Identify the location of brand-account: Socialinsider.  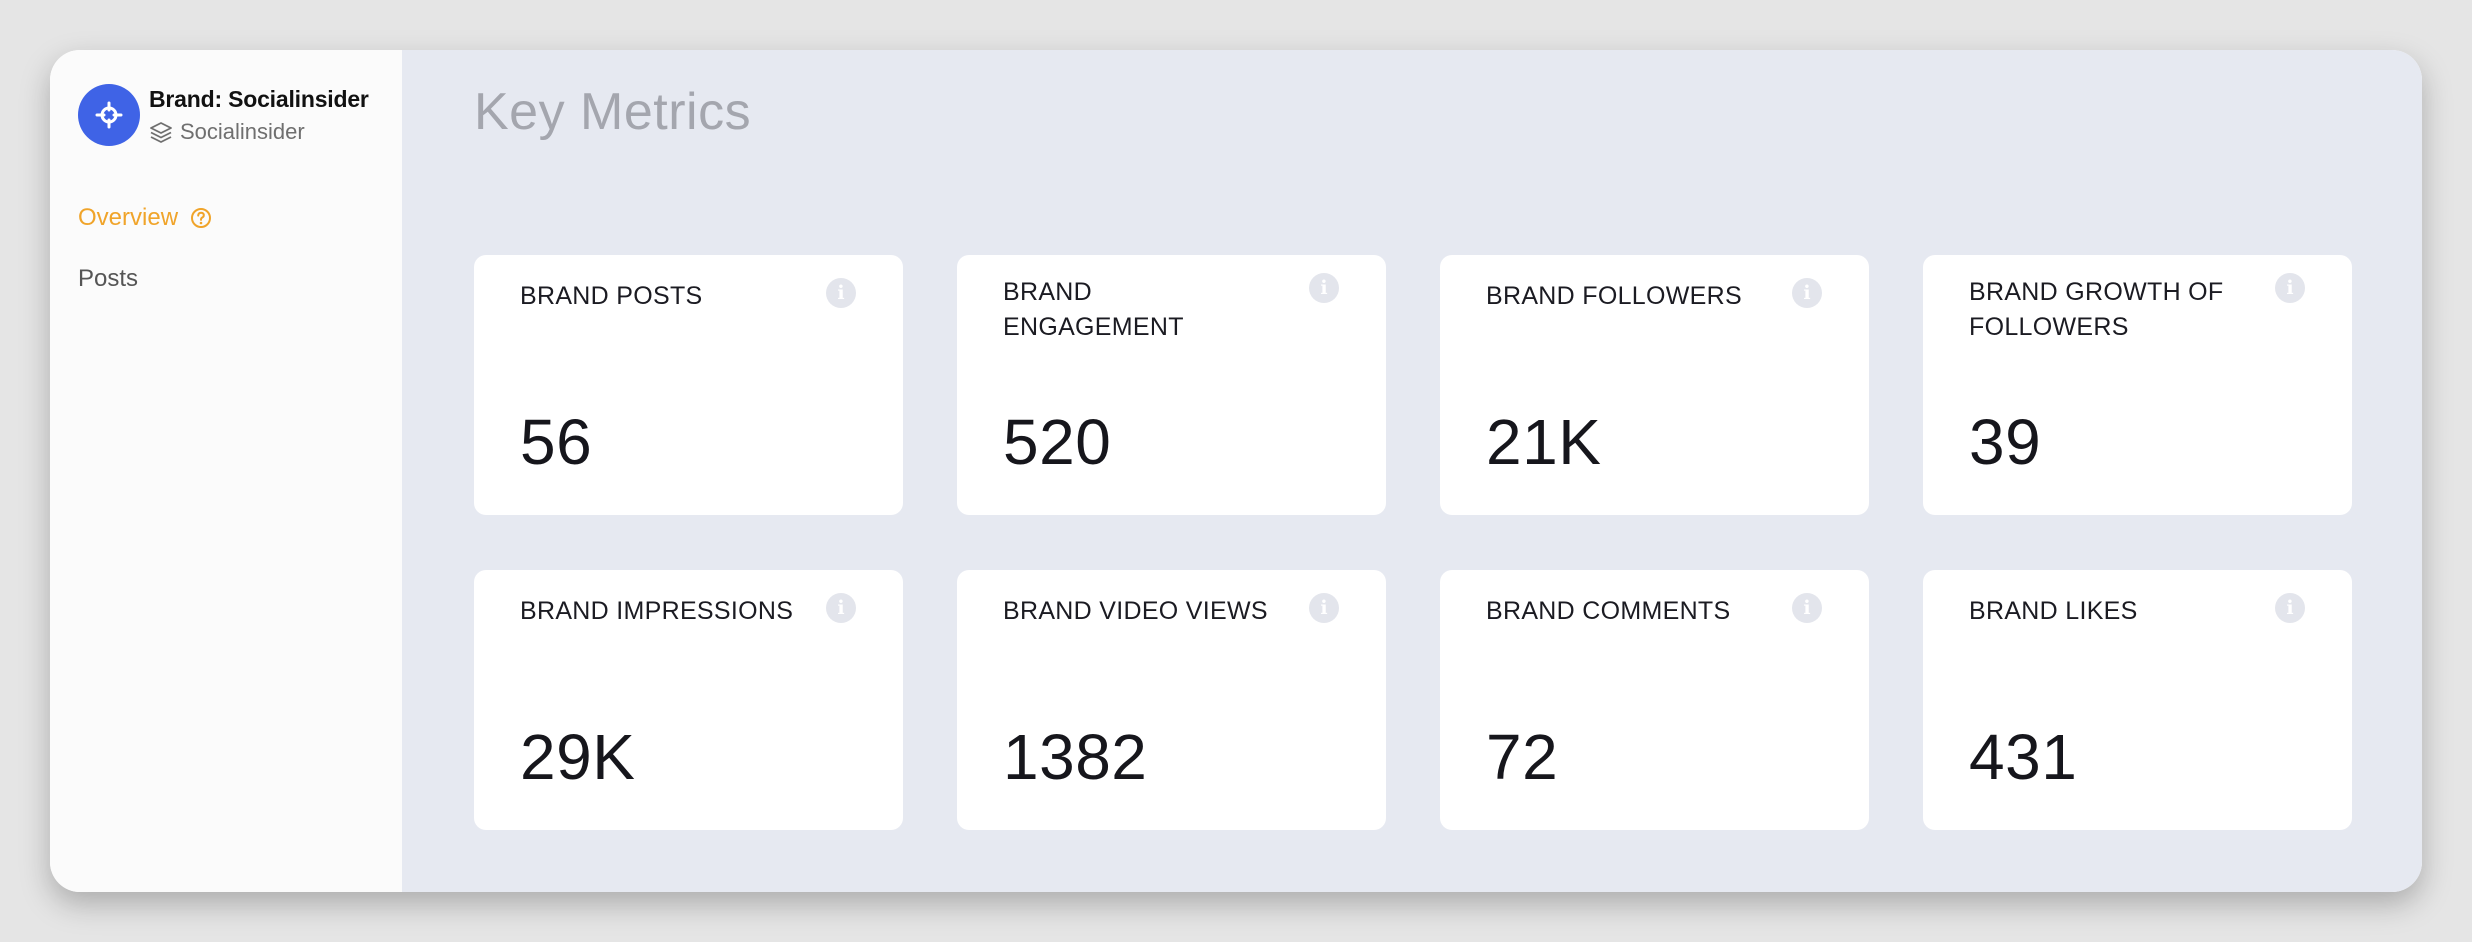
(259, 132).